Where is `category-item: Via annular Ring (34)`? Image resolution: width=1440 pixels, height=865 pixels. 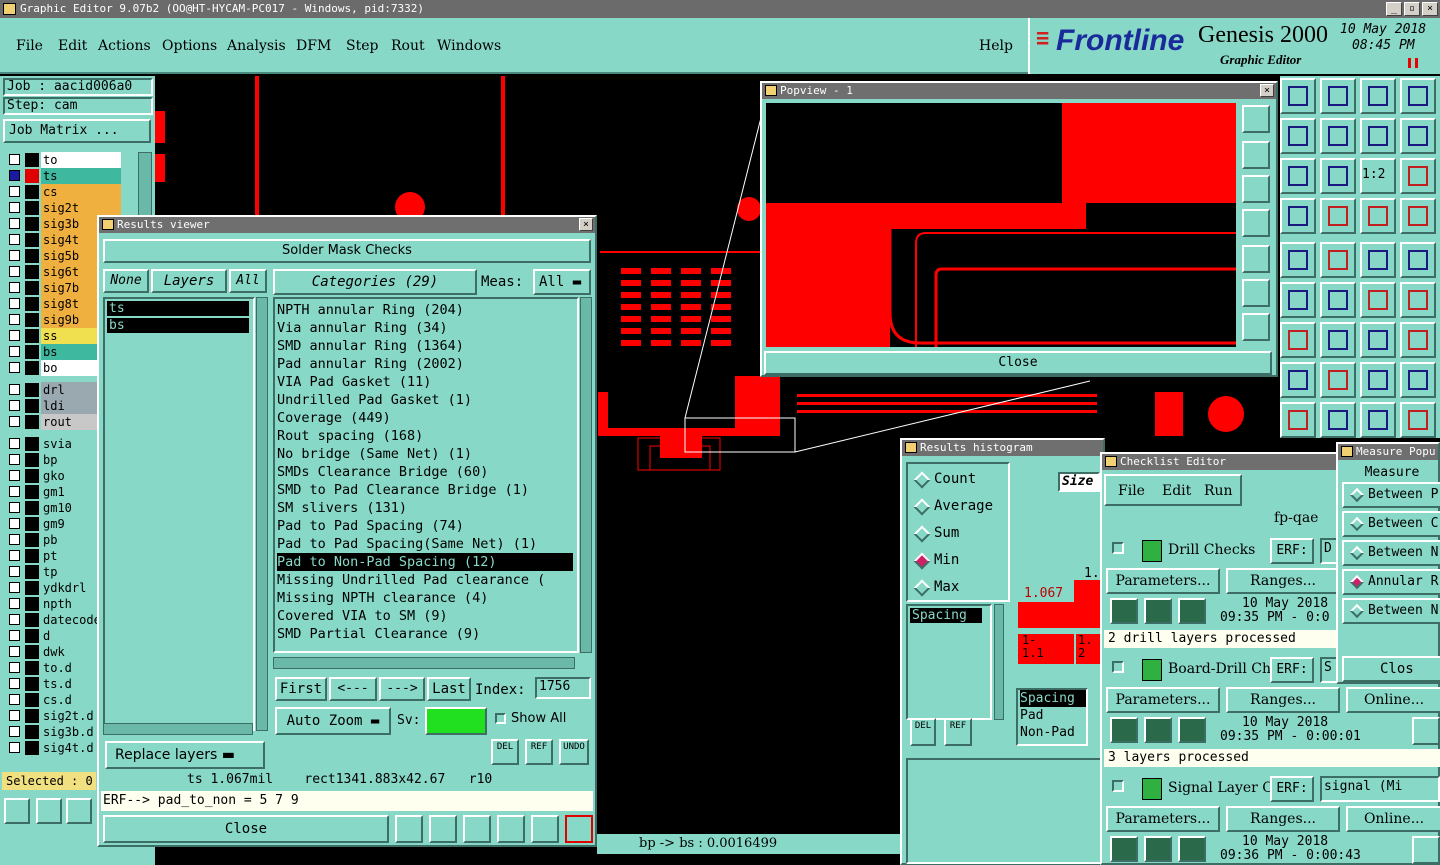 category-item: Via annular Ring (34) is located at coordinates (425, 328).